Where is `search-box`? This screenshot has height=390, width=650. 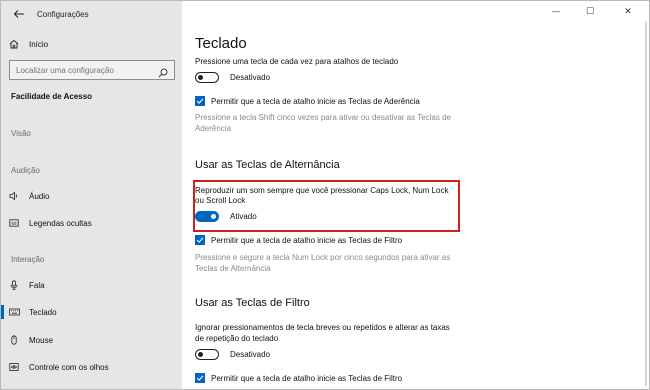 search-box is located at coordinates (92, 70).